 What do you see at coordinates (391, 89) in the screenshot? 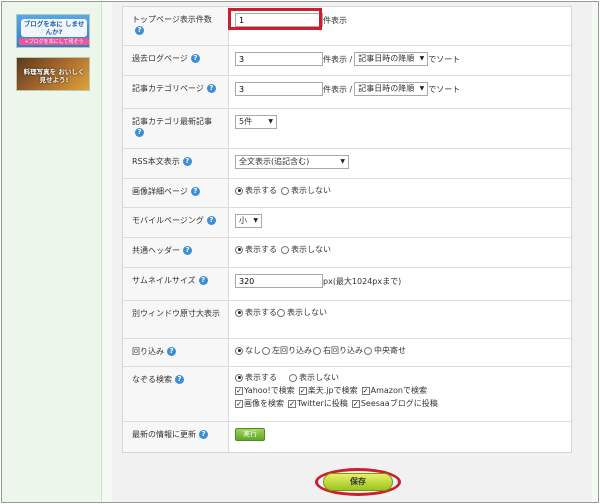
I see `category-sort-select: 記事日時の降順 ▼` at bounding box center [391, 89].